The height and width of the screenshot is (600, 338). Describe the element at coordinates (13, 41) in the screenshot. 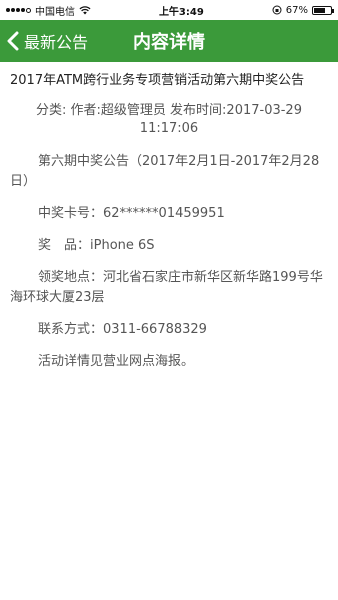

I see `chevron-left-icon` at that location.